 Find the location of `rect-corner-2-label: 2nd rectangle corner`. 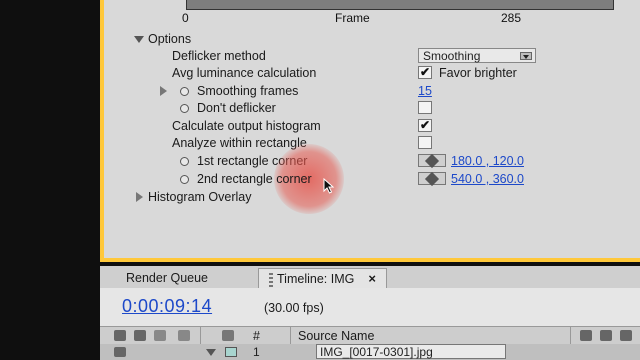

rect-corner-2-label: 2nd rectangle corner is located at coordinates (254, 179).